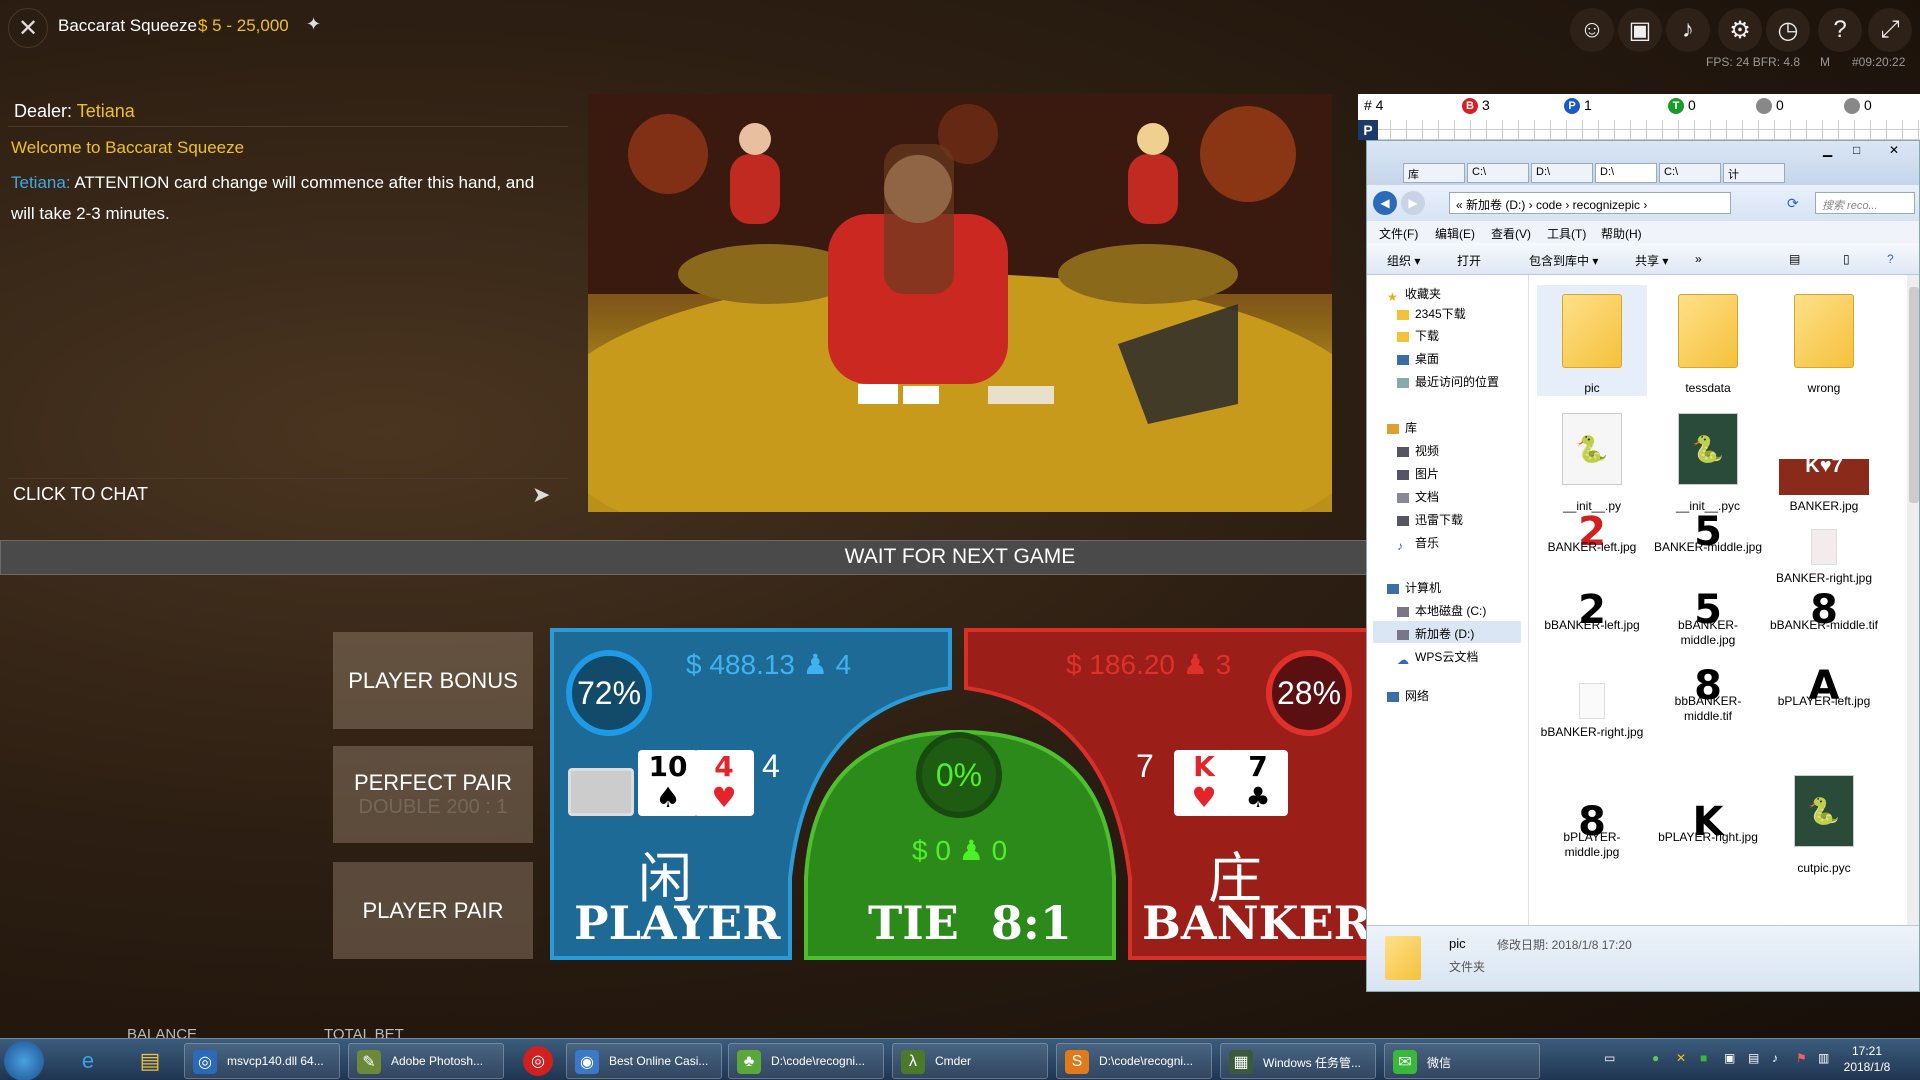 Image resolution: width=1920 pixels, height=1080 pixels. Describe the element at coordinates (1455, 233) in the screenshot. I see `menu-edit: 编辑(E)` at that location.